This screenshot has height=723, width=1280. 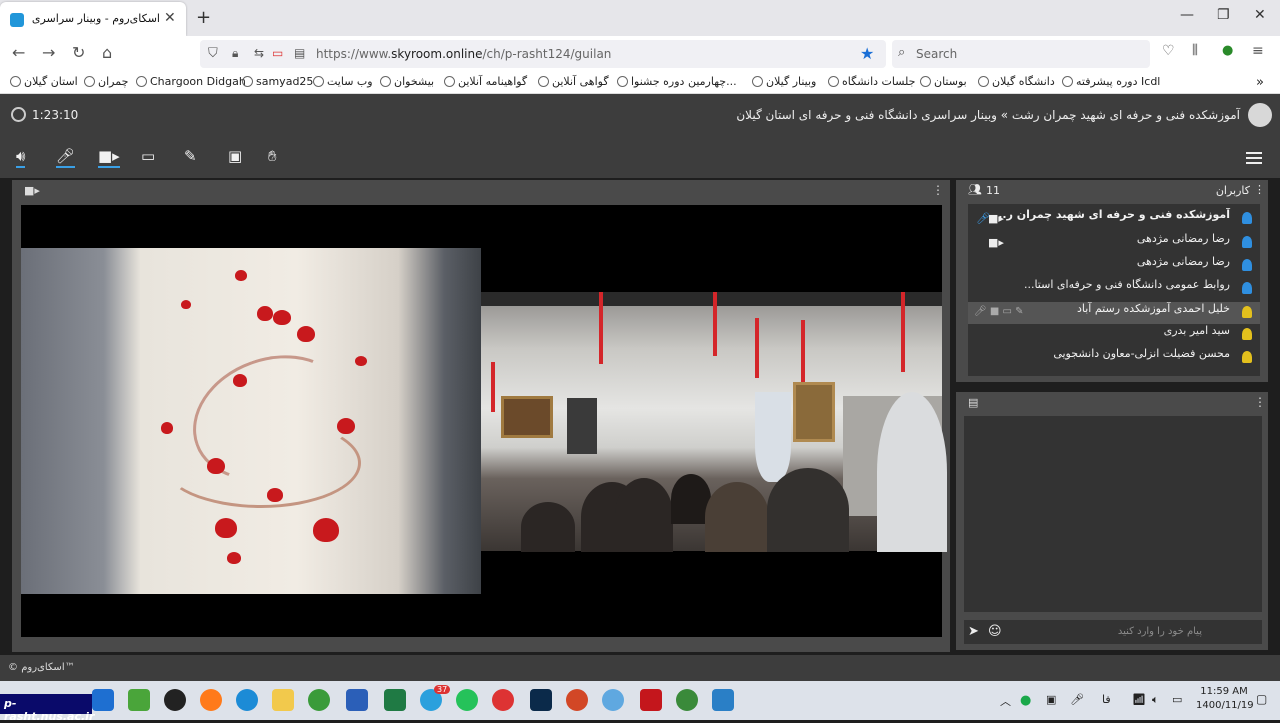 I want to click on input-language: فا, so click(x=1106, y=699).